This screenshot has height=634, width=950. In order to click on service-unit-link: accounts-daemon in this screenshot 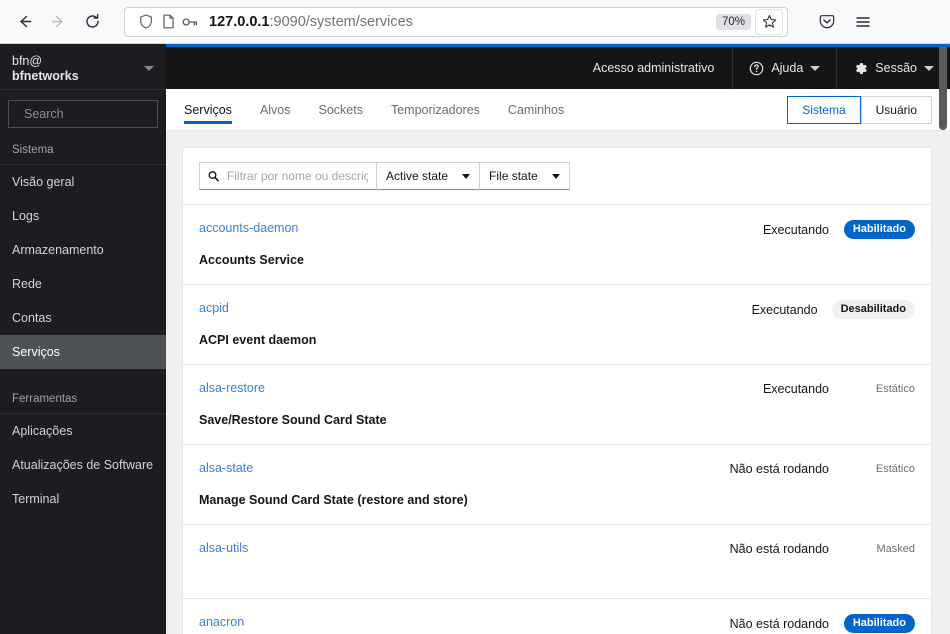, I will do `click(455, 228)`.